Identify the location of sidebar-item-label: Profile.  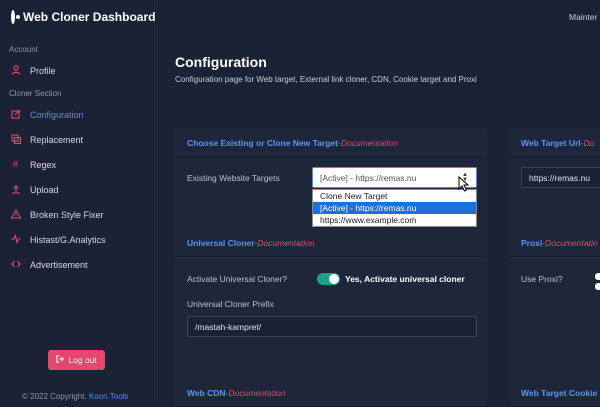
(43, 70).